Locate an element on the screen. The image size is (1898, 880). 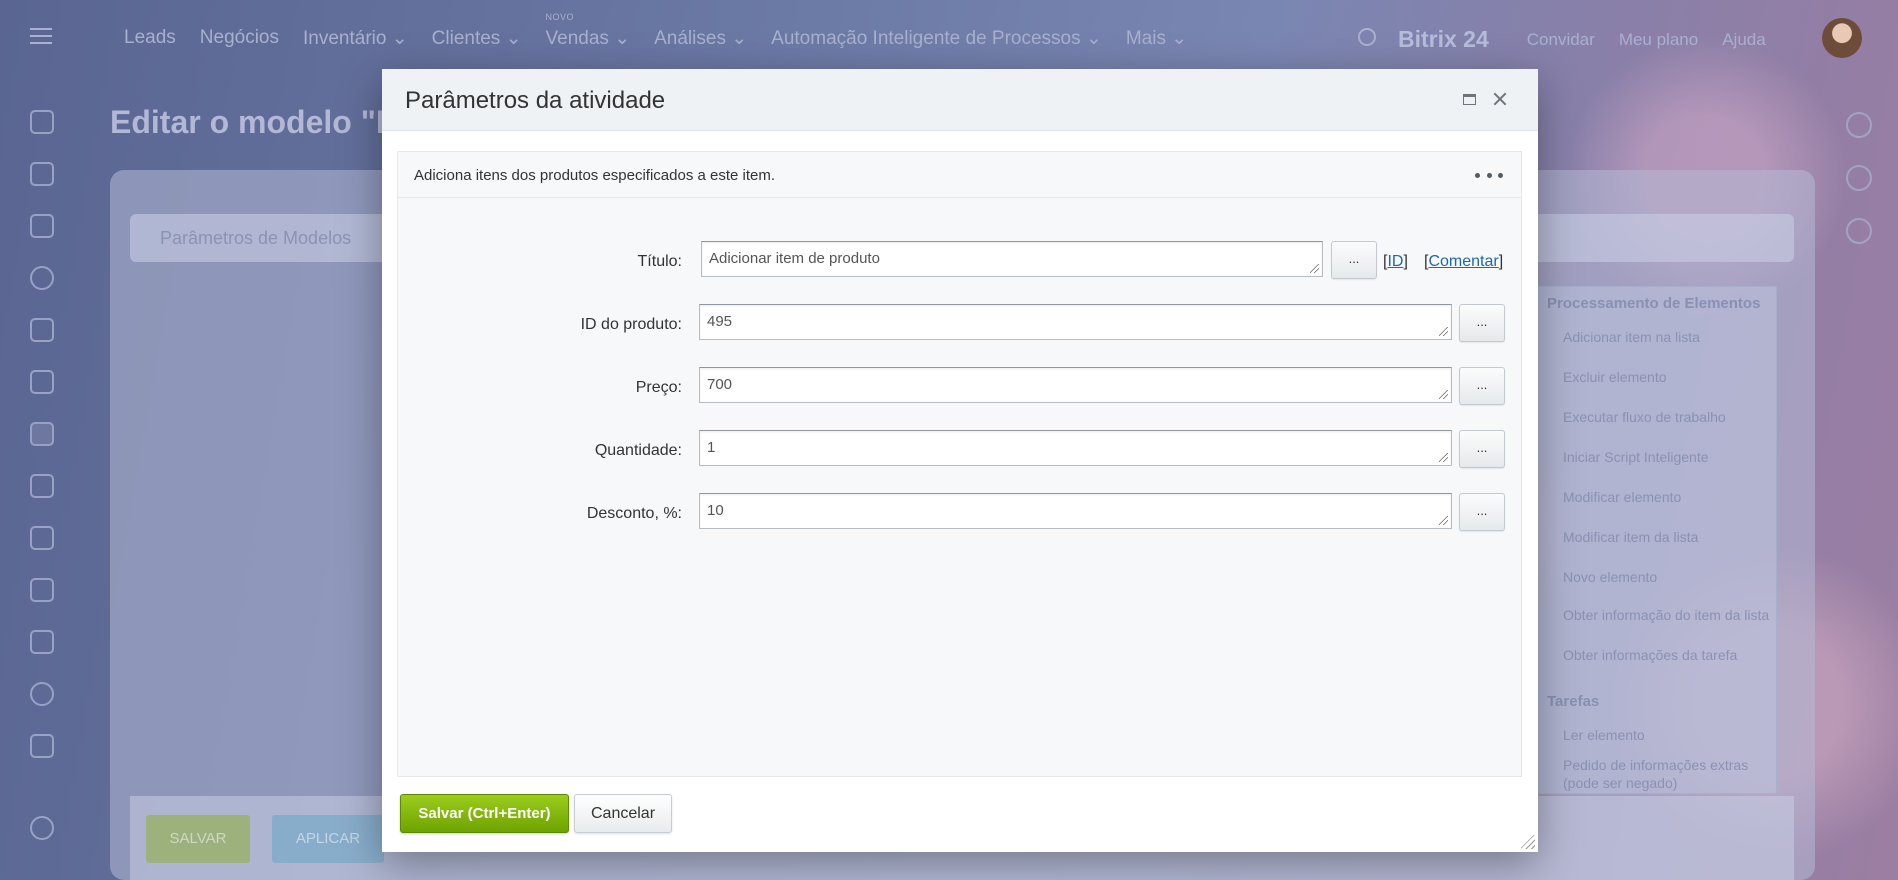
plan-link: Meu plano is located at coordinates (1658, 40).